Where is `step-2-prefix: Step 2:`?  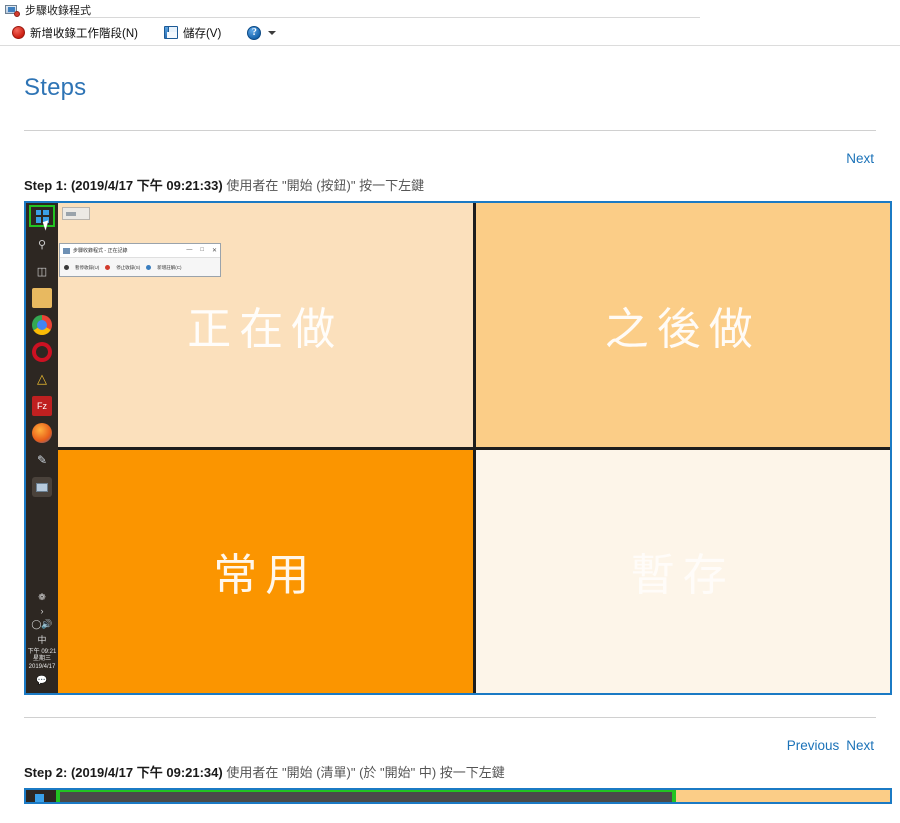
step-2-prefix: Step 2: is located at coordinates (46, 772).